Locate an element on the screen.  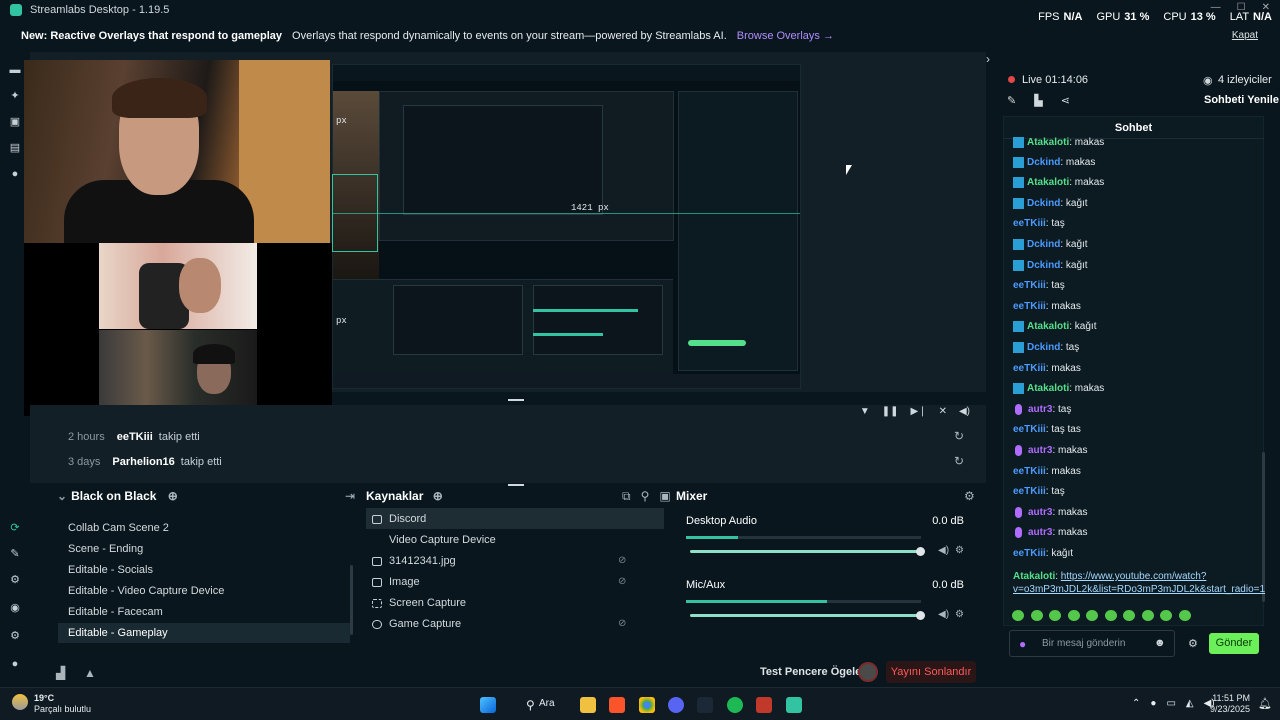
start-icon is located at coordinates (488, 705).